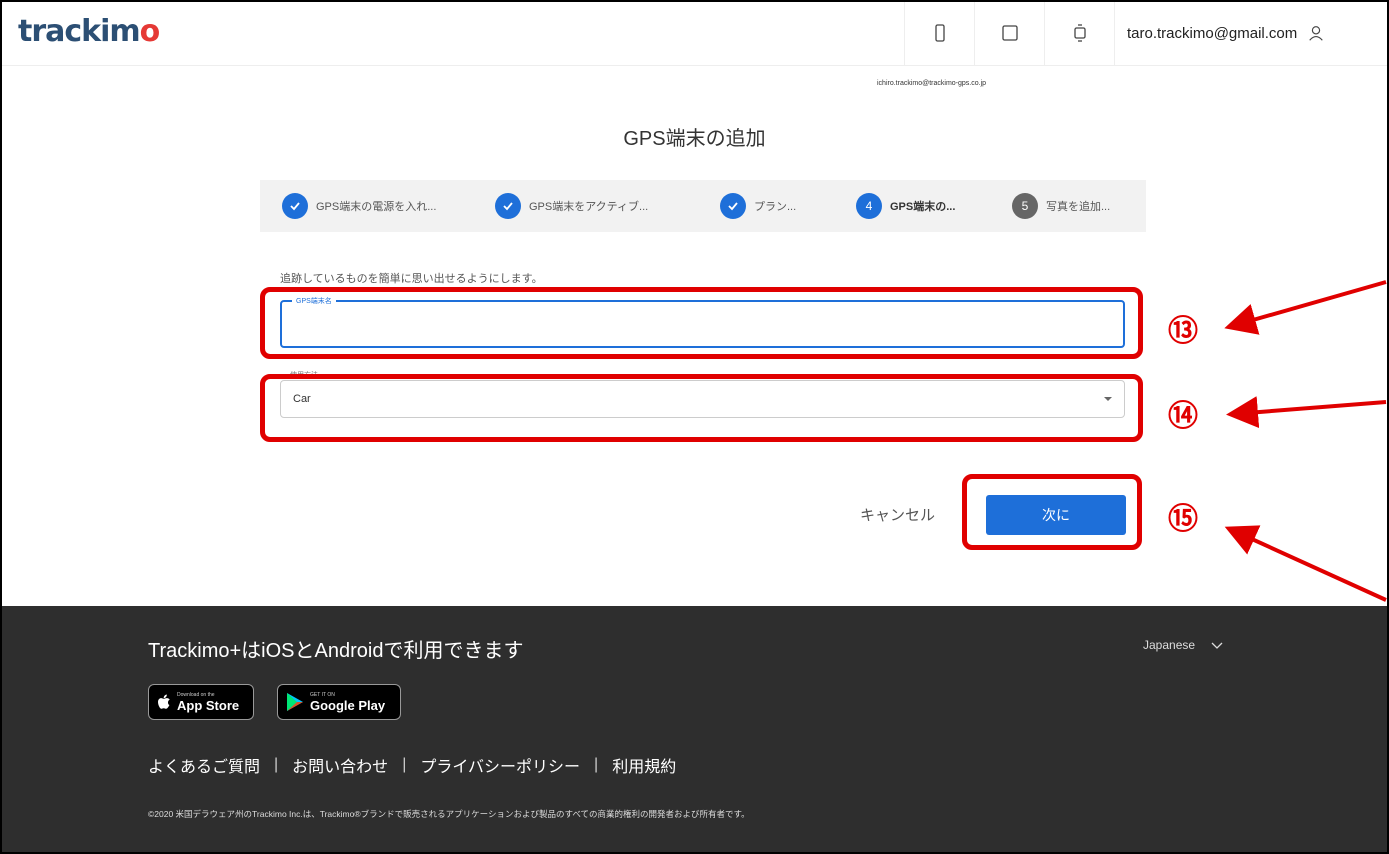 The height and width of the screenshot is (854, 1389). Describe the element at coordinates (1079, 33) in the screenshot. I see `watch-icon` at that location.